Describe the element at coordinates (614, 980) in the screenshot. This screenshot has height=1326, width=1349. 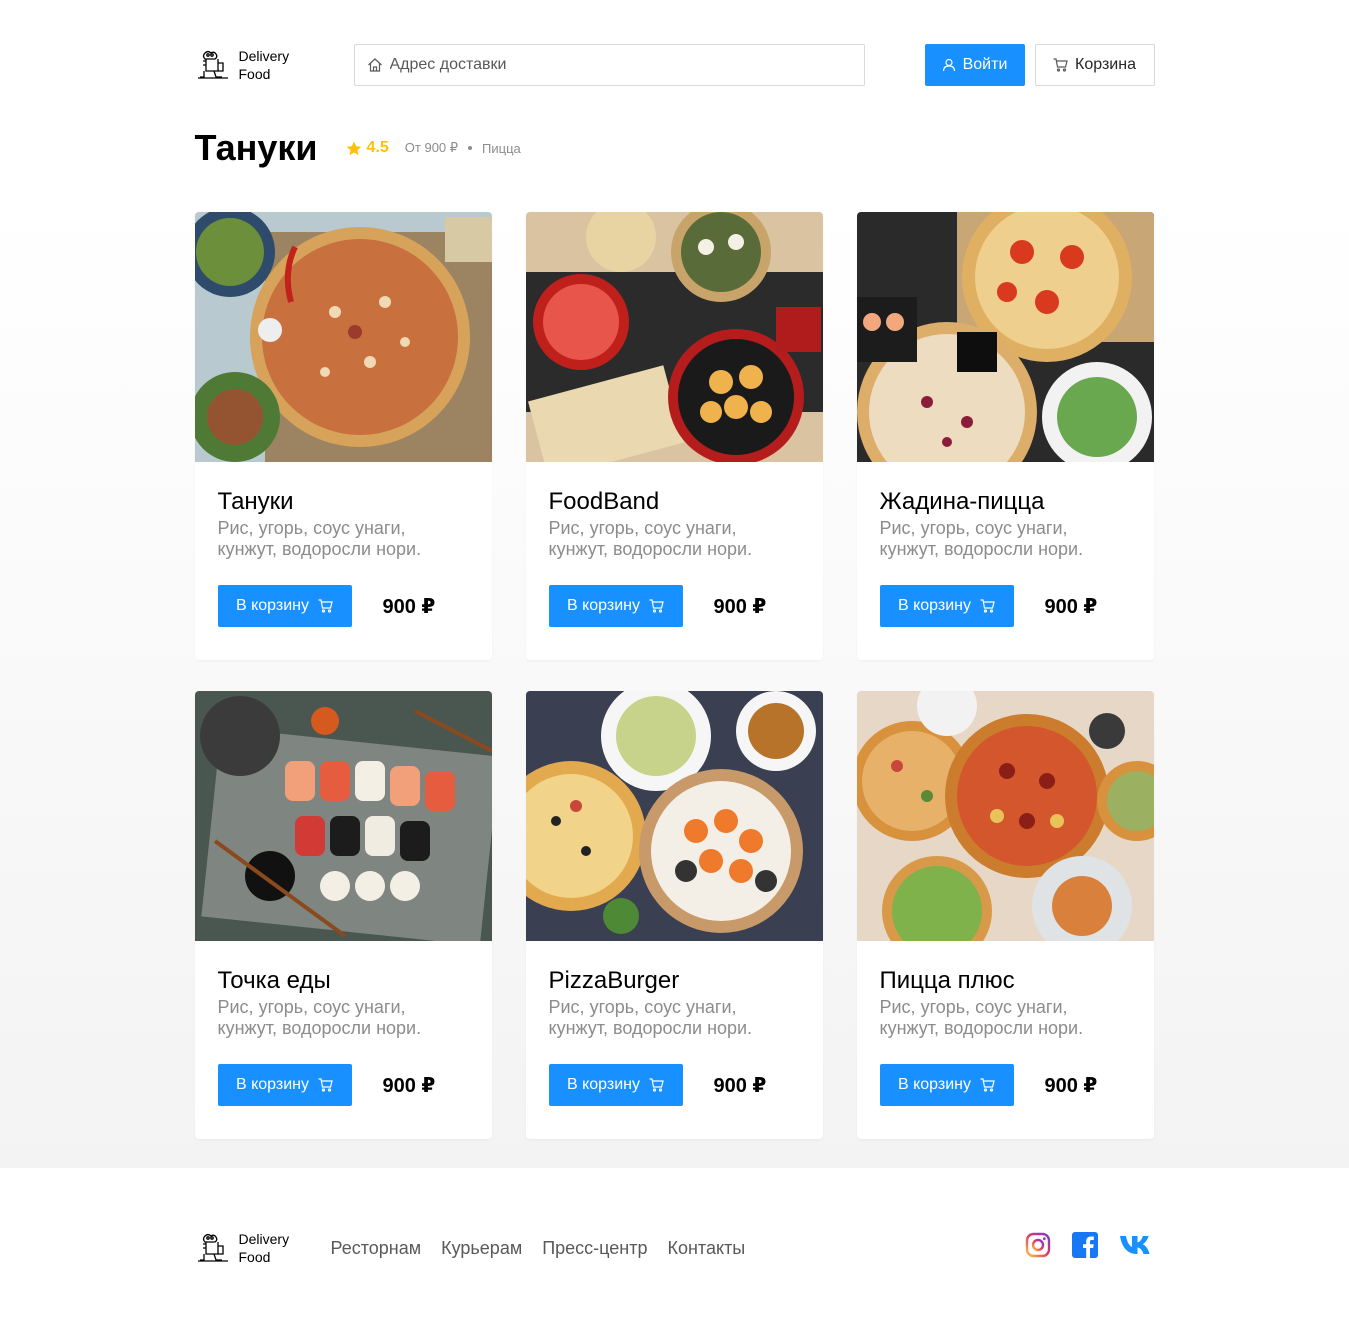
I see `card-title: PizzaBurger` at that location.